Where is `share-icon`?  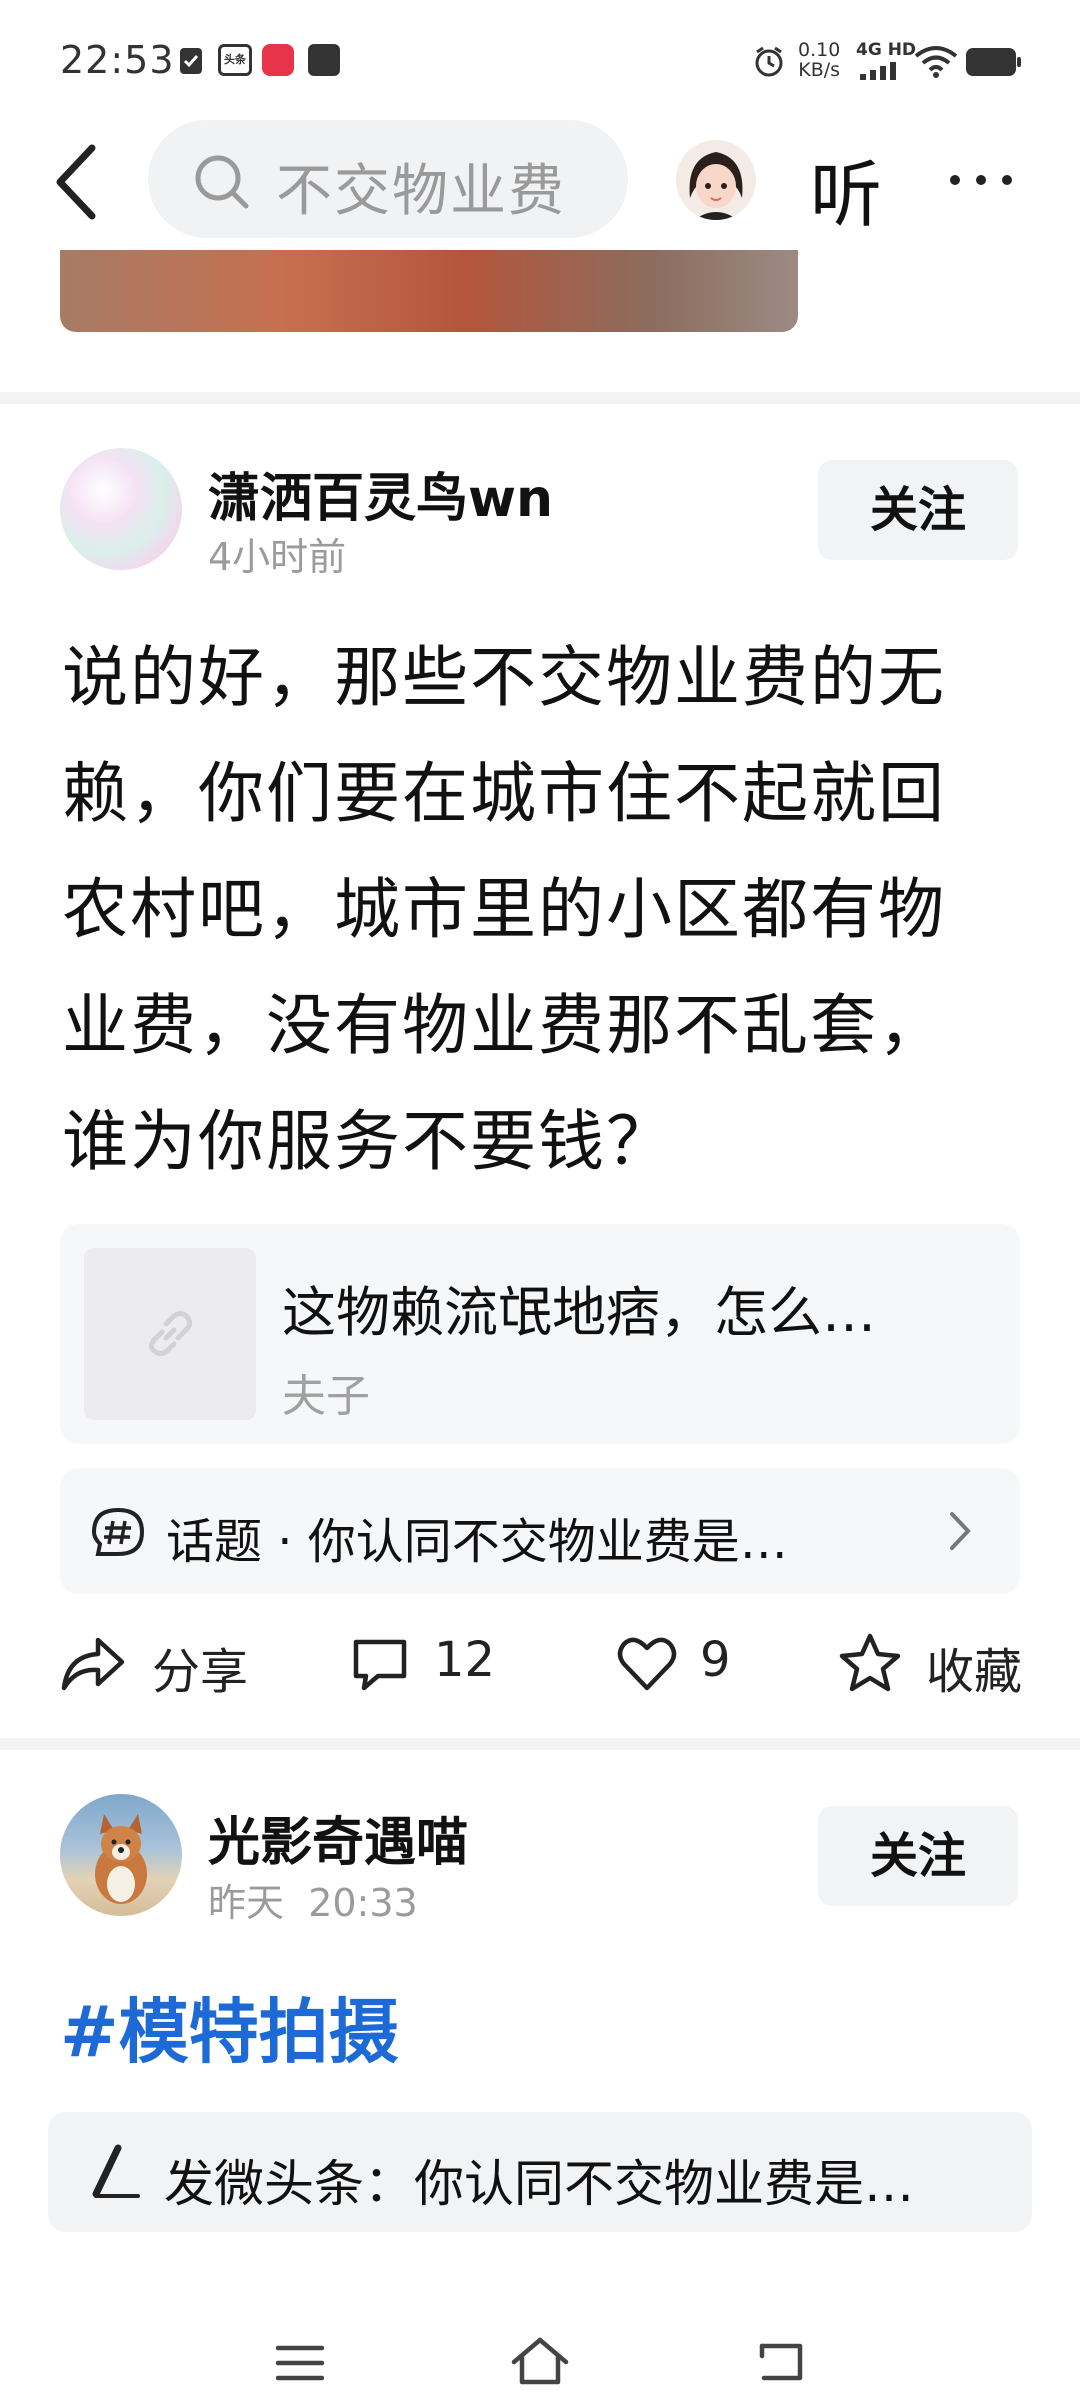 share-icon is located at coordinates (93, 1664).